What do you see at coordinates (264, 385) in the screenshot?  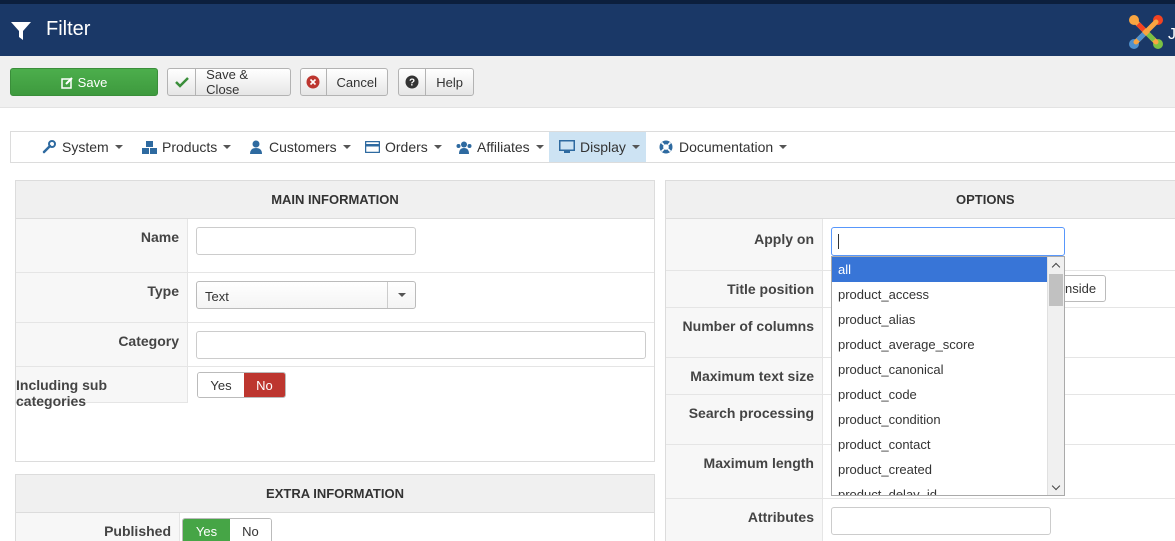 I see `sub-categories-no: No` at bounding box center [264, 385].